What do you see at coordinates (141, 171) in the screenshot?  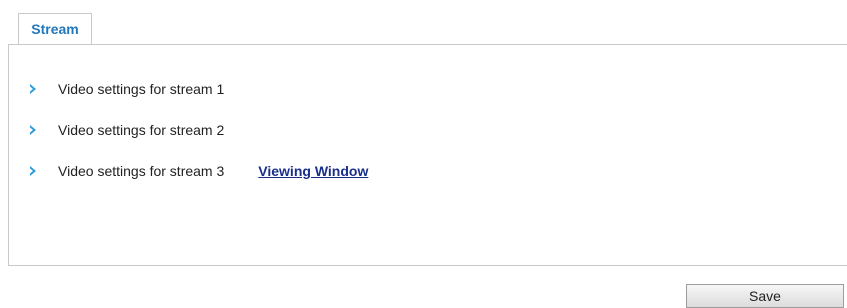 I see `stream-3-settings-label: Video settings for stream 3` at bounding box center [141, 171].